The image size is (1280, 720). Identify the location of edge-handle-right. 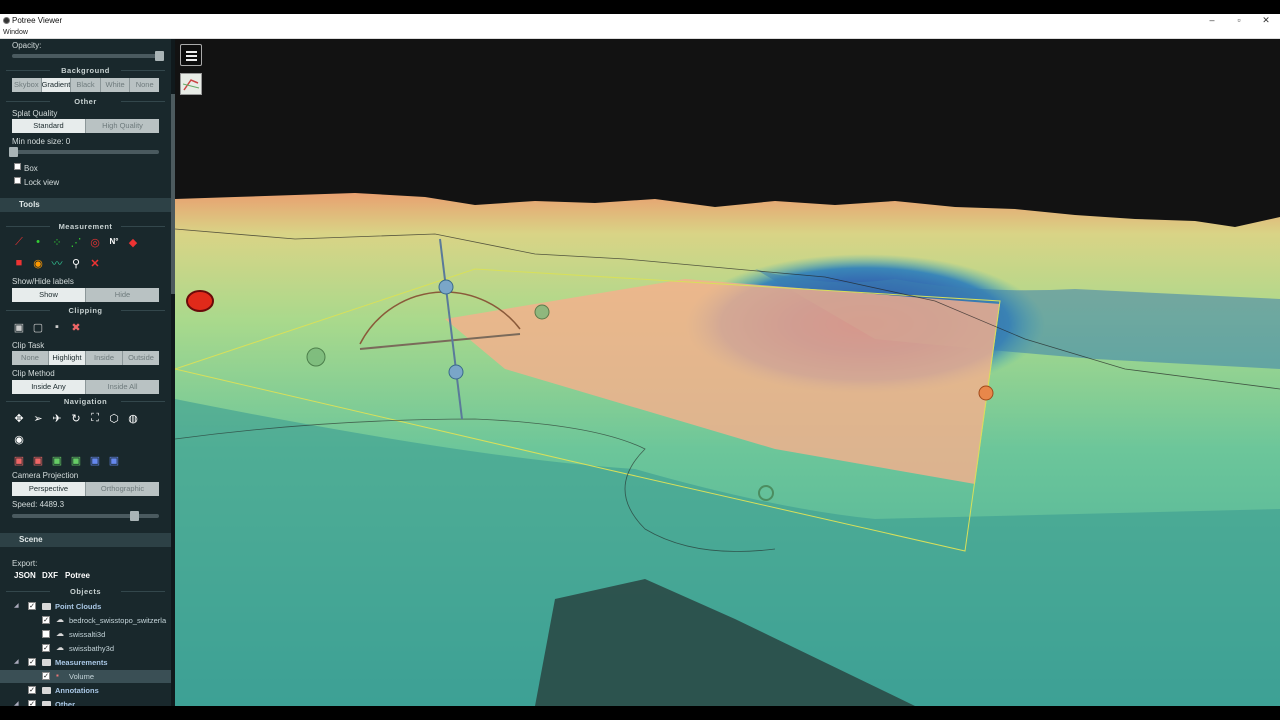
(986, 393).